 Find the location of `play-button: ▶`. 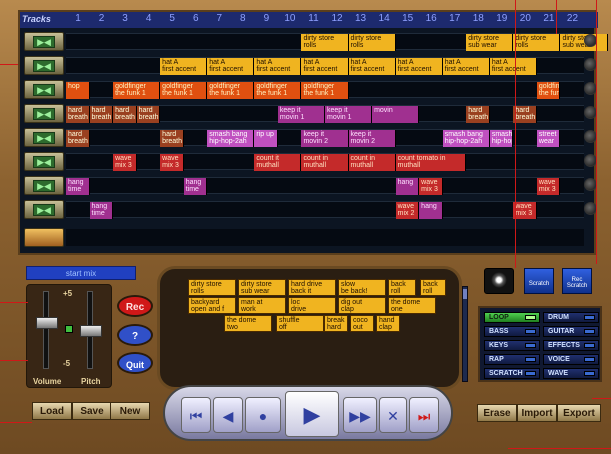

play-button: ▶ is located at coordinates (312, 414).